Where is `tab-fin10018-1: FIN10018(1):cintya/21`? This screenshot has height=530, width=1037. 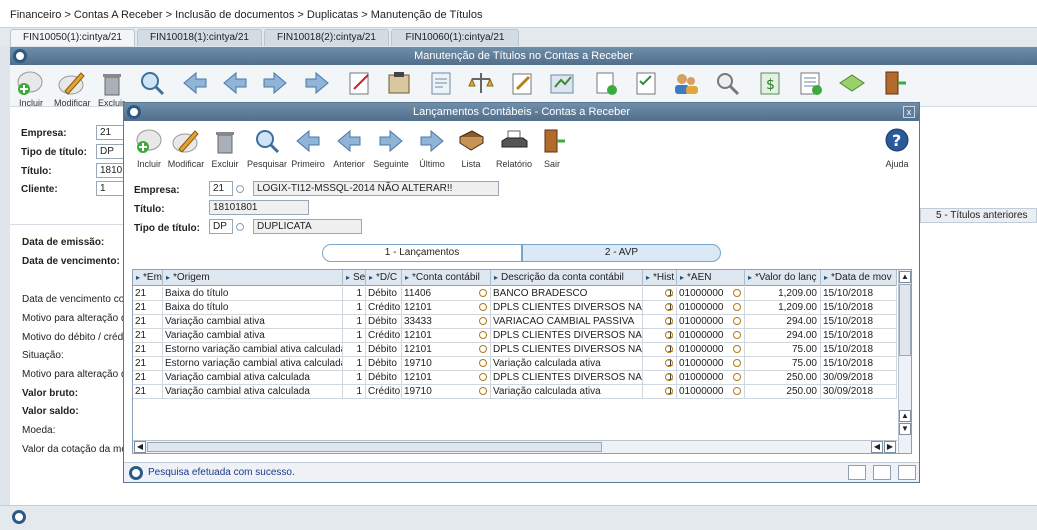
tab-fin10018-1: FIN10018(1):cintya/21 is located at coordinates (199, 37).